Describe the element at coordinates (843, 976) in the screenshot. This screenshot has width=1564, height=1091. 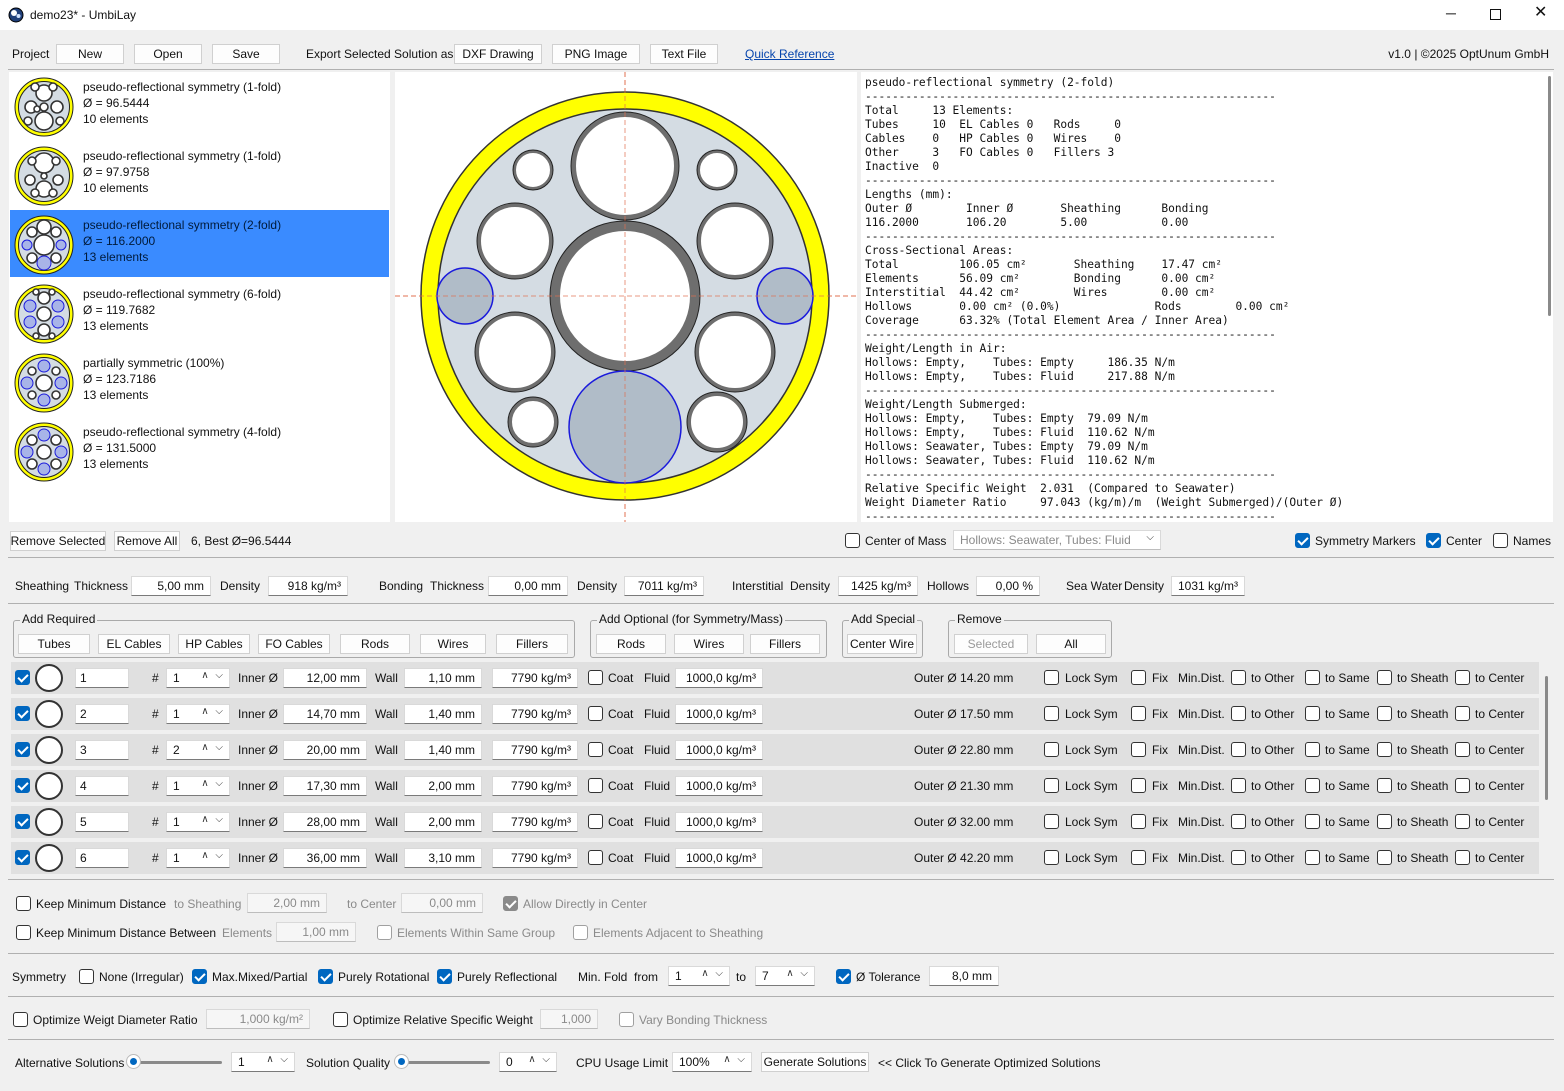
I see `tolerance-checkbox` at that location.